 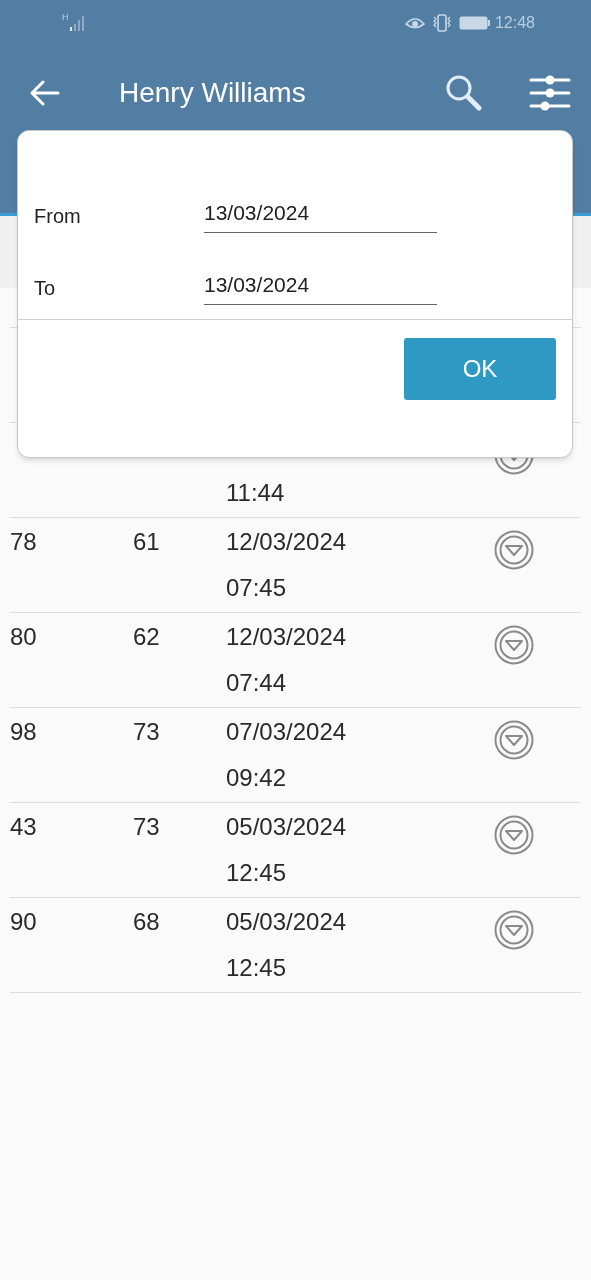 What do you see at coordinates (256, 493) in the screenshot?
I see `time-cell-text: 11:44` at bounding box center [256, 493].